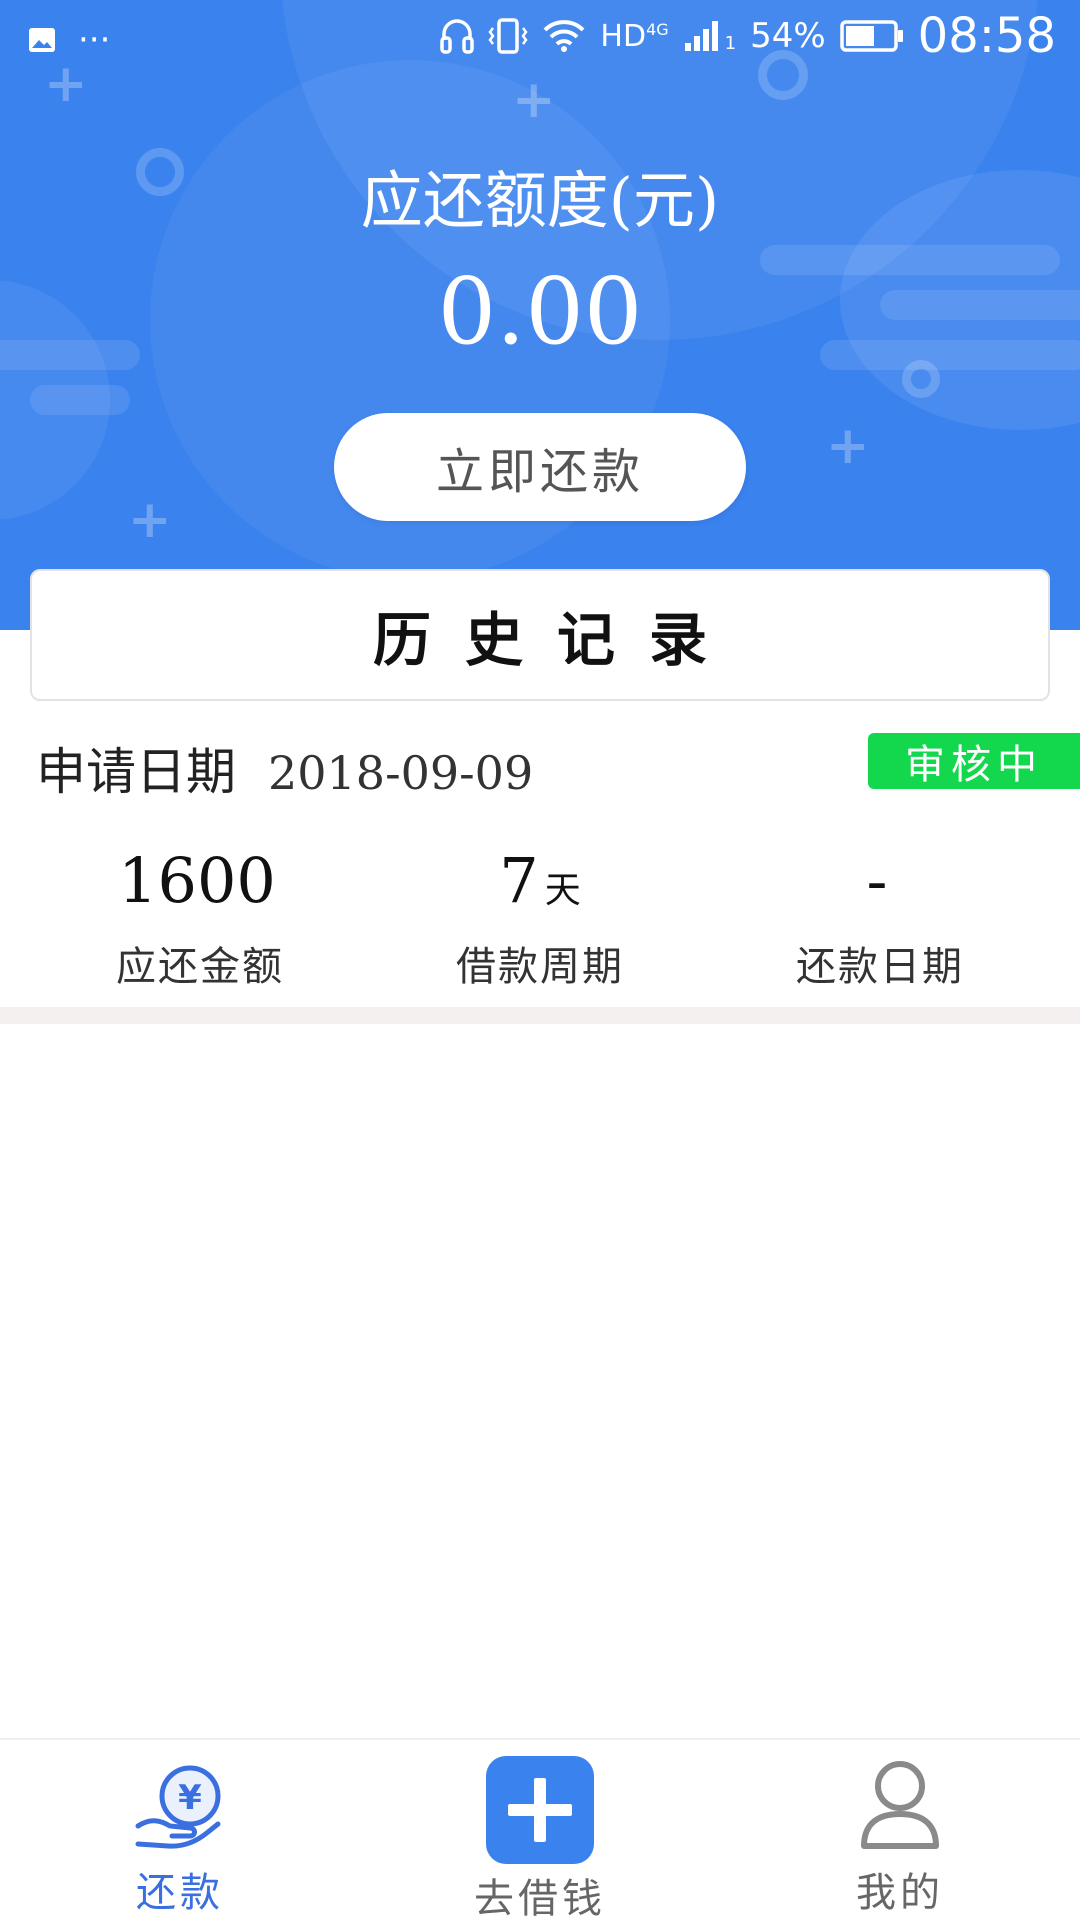  Describe the element at coordinates (730, 43) in the screenshot. I see `sim-slot: 1` at that location.